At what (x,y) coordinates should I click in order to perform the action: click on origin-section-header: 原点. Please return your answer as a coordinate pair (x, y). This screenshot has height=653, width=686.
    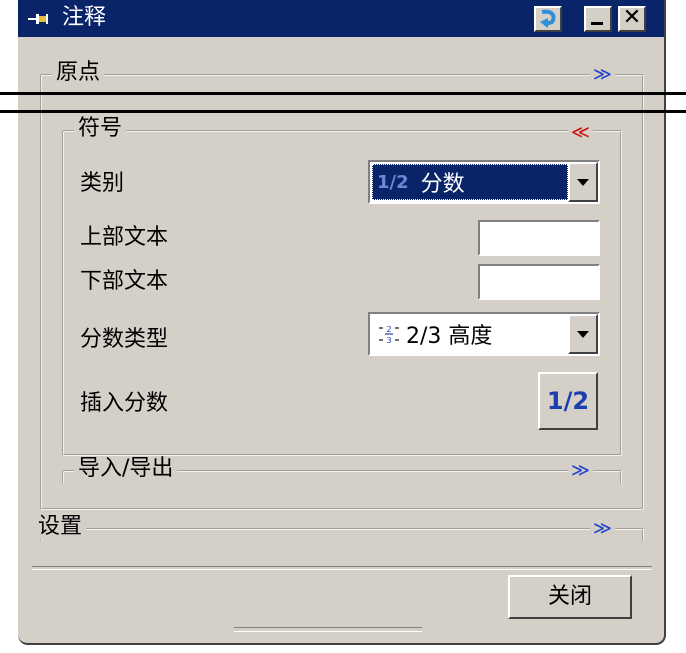
    Looking at the image, I should click on (78, 73).